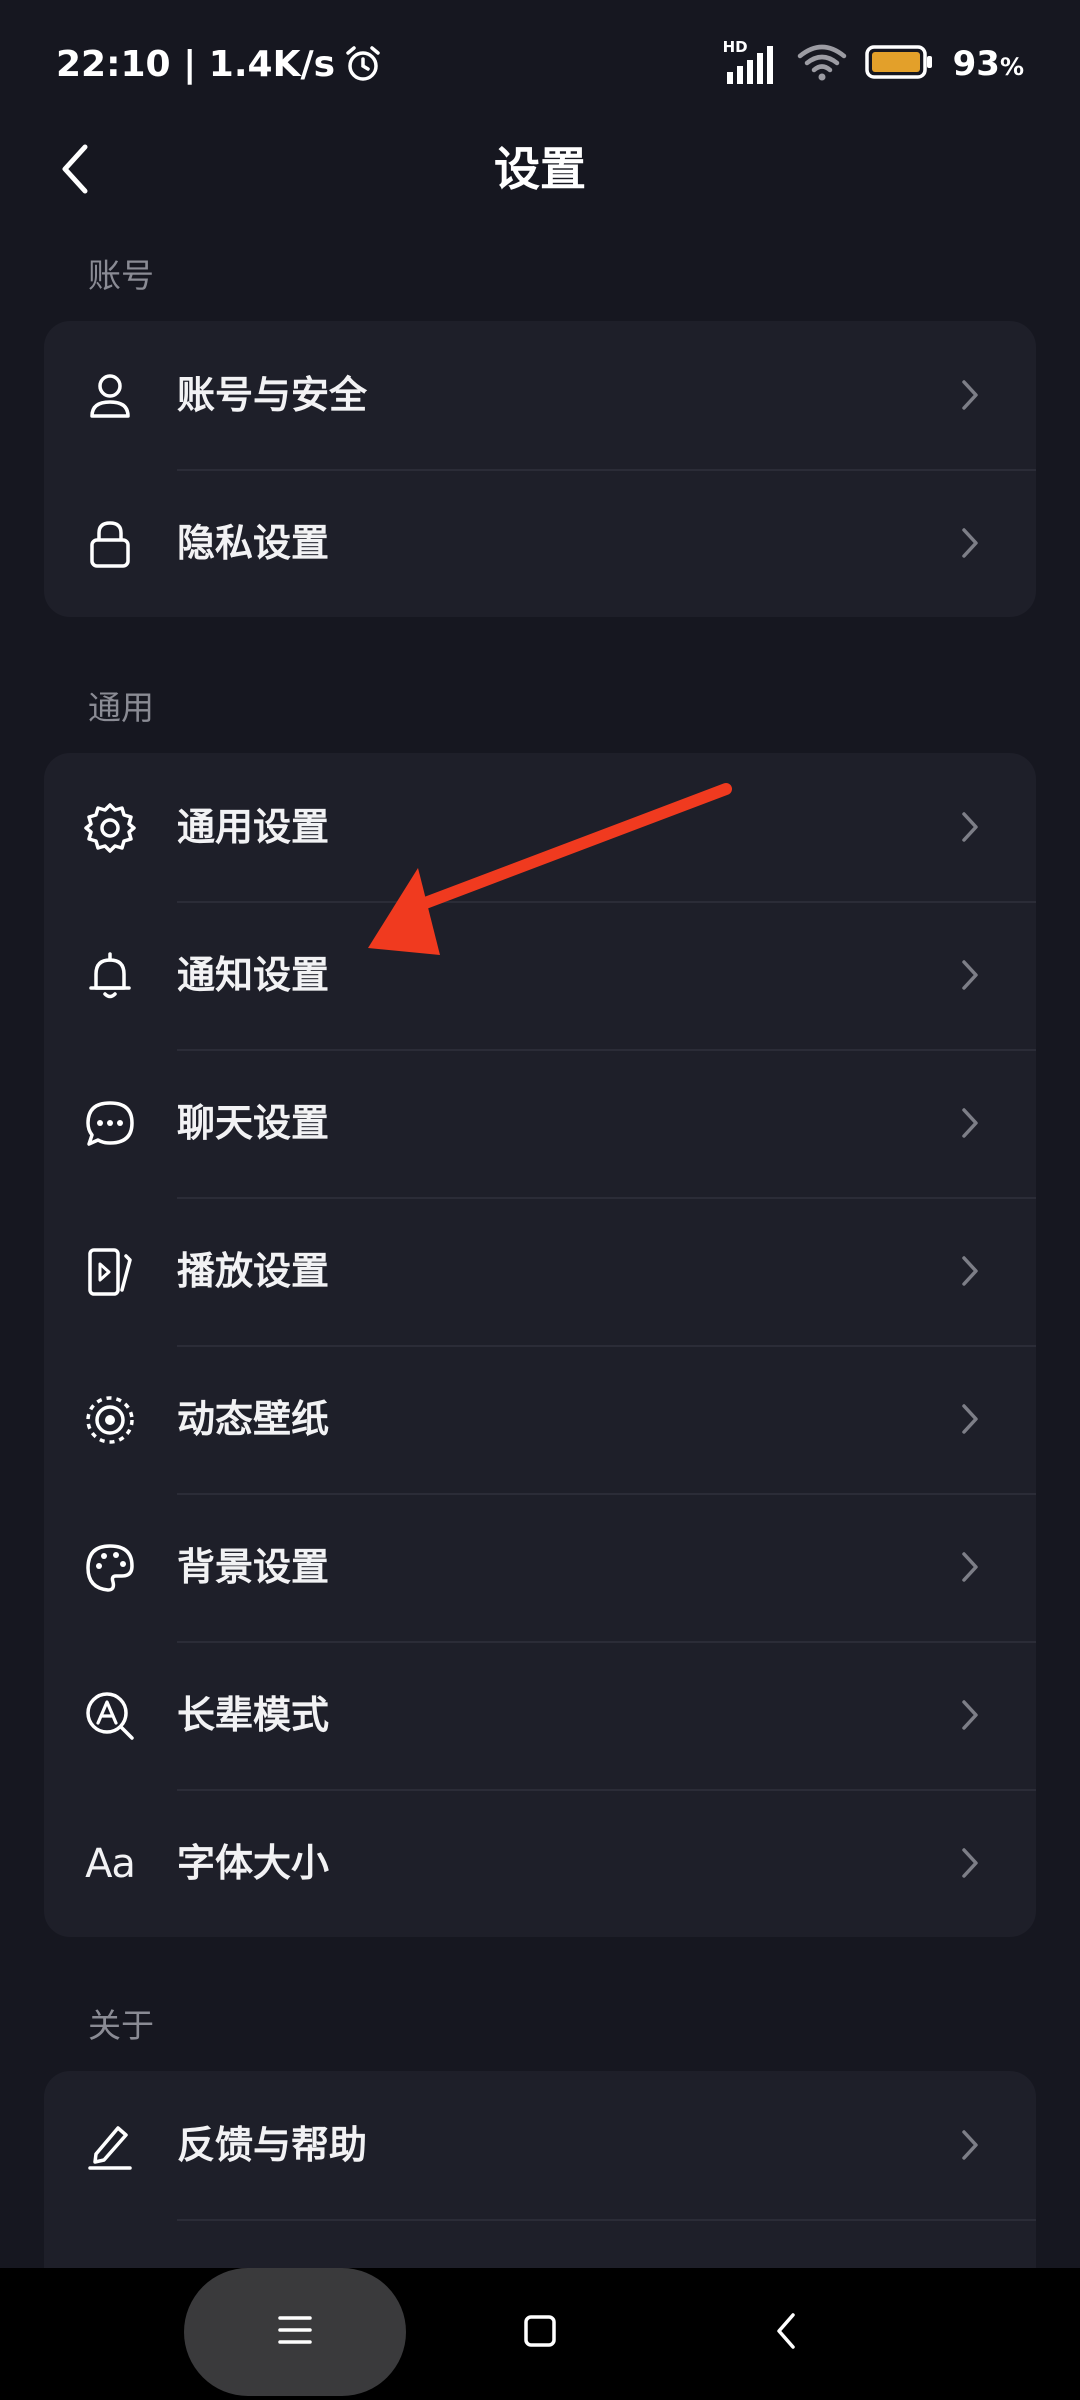 Image resolution: width=1080 pixels, height=2400 pixels. I want to click on settings-item-chat: 聊天设置, so click(540, 1123).